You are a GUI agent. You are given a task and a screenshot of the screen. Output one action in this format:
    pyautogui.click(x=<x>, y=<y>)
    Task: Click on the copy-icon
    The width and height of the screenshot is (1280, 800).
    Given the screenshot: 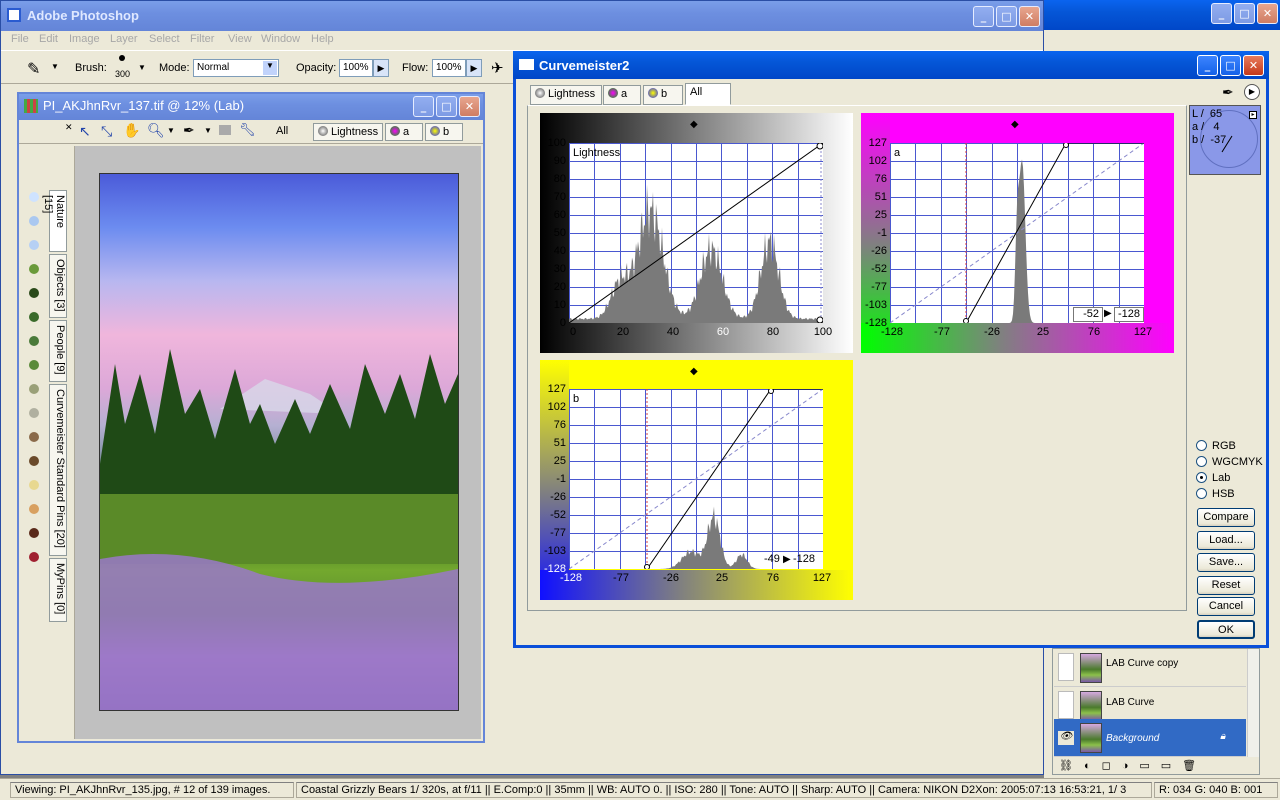 What is the action you would take?
    pyautogui.click(x=225, y=130)
    